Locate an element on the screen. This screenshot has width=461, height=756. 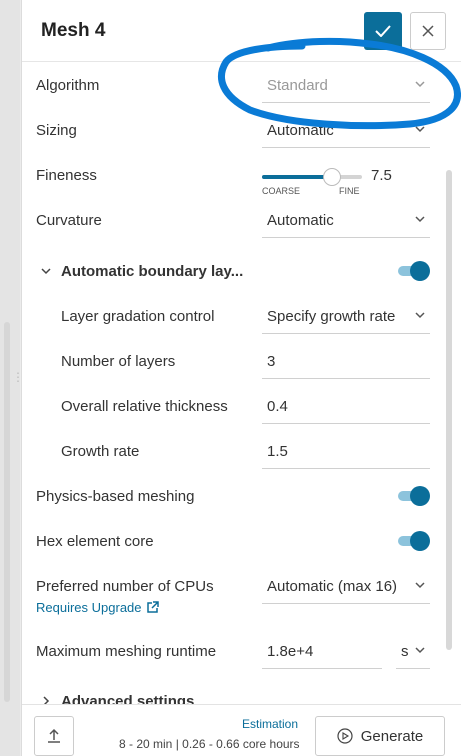
fineness-slider is located at coordinates (312, 177).